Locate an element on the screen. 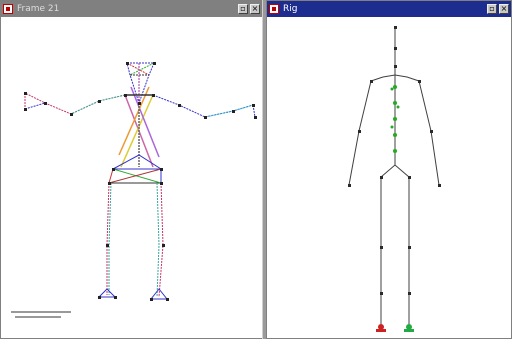 This screenshot has width=512, height=342. left-arm is located at coordinates (75, 103).